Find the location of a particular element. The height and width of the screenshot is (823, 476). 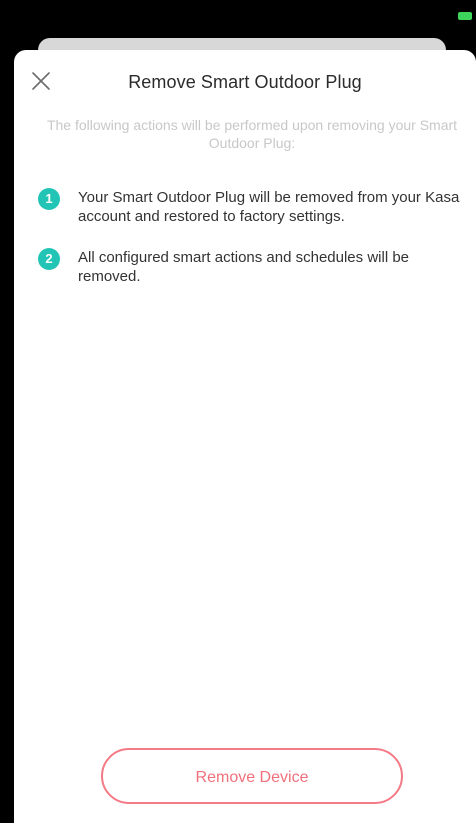

remove-device-button: Remove Device is located at coordinates (252, 776).